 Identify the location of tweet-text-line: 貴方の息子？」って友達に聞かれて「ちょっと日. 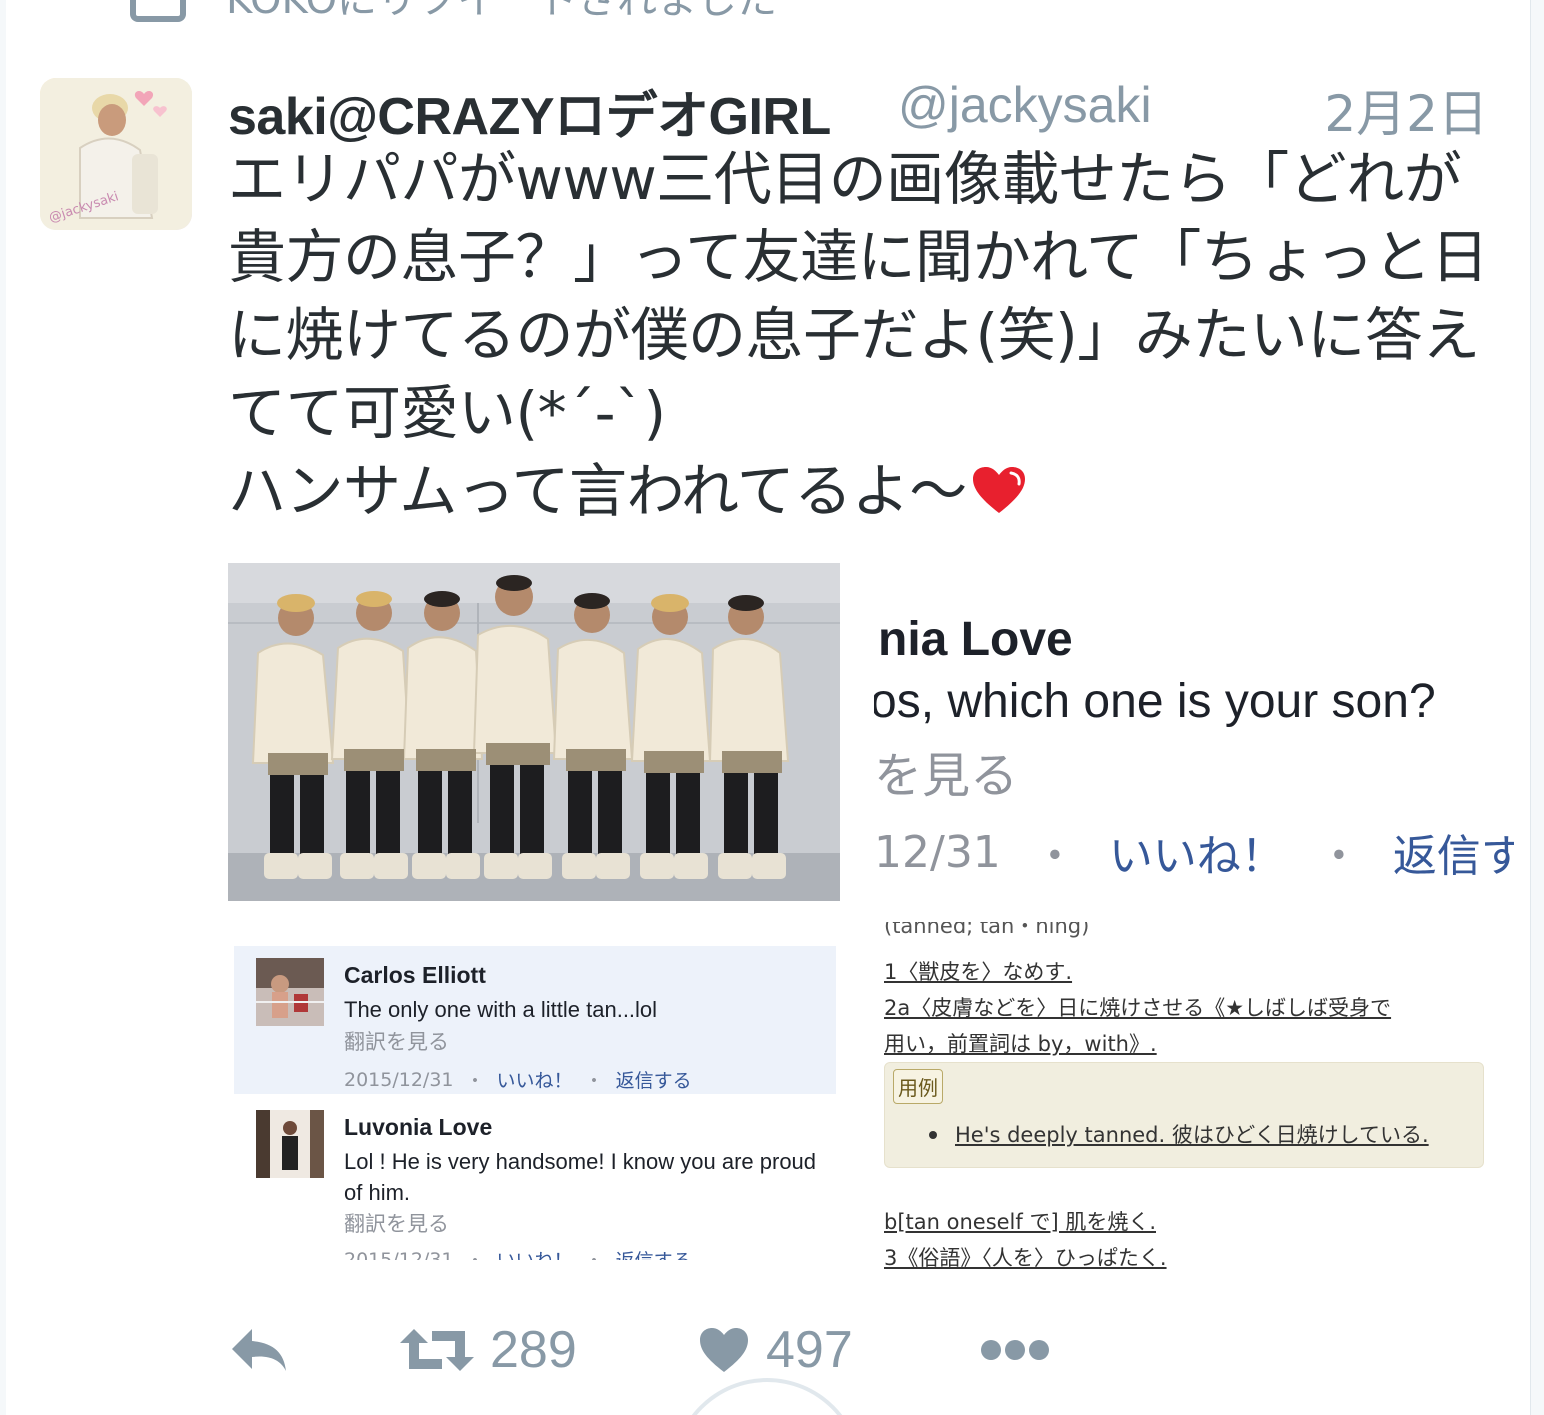
(858, 257).